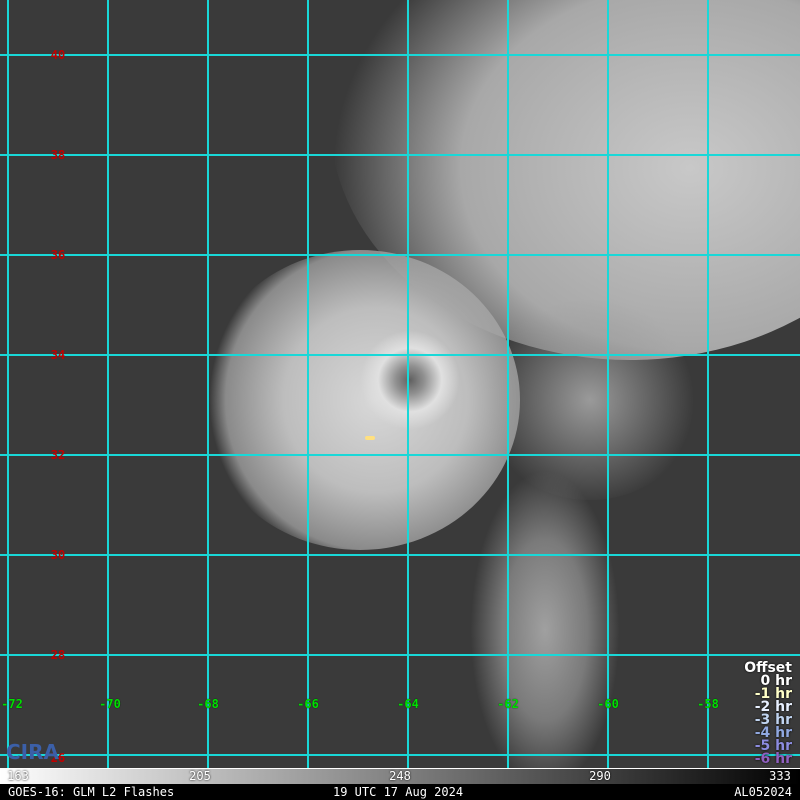  I want to click on timestamp: 19 UTC 17 Aug 2024, so click(398, 792).